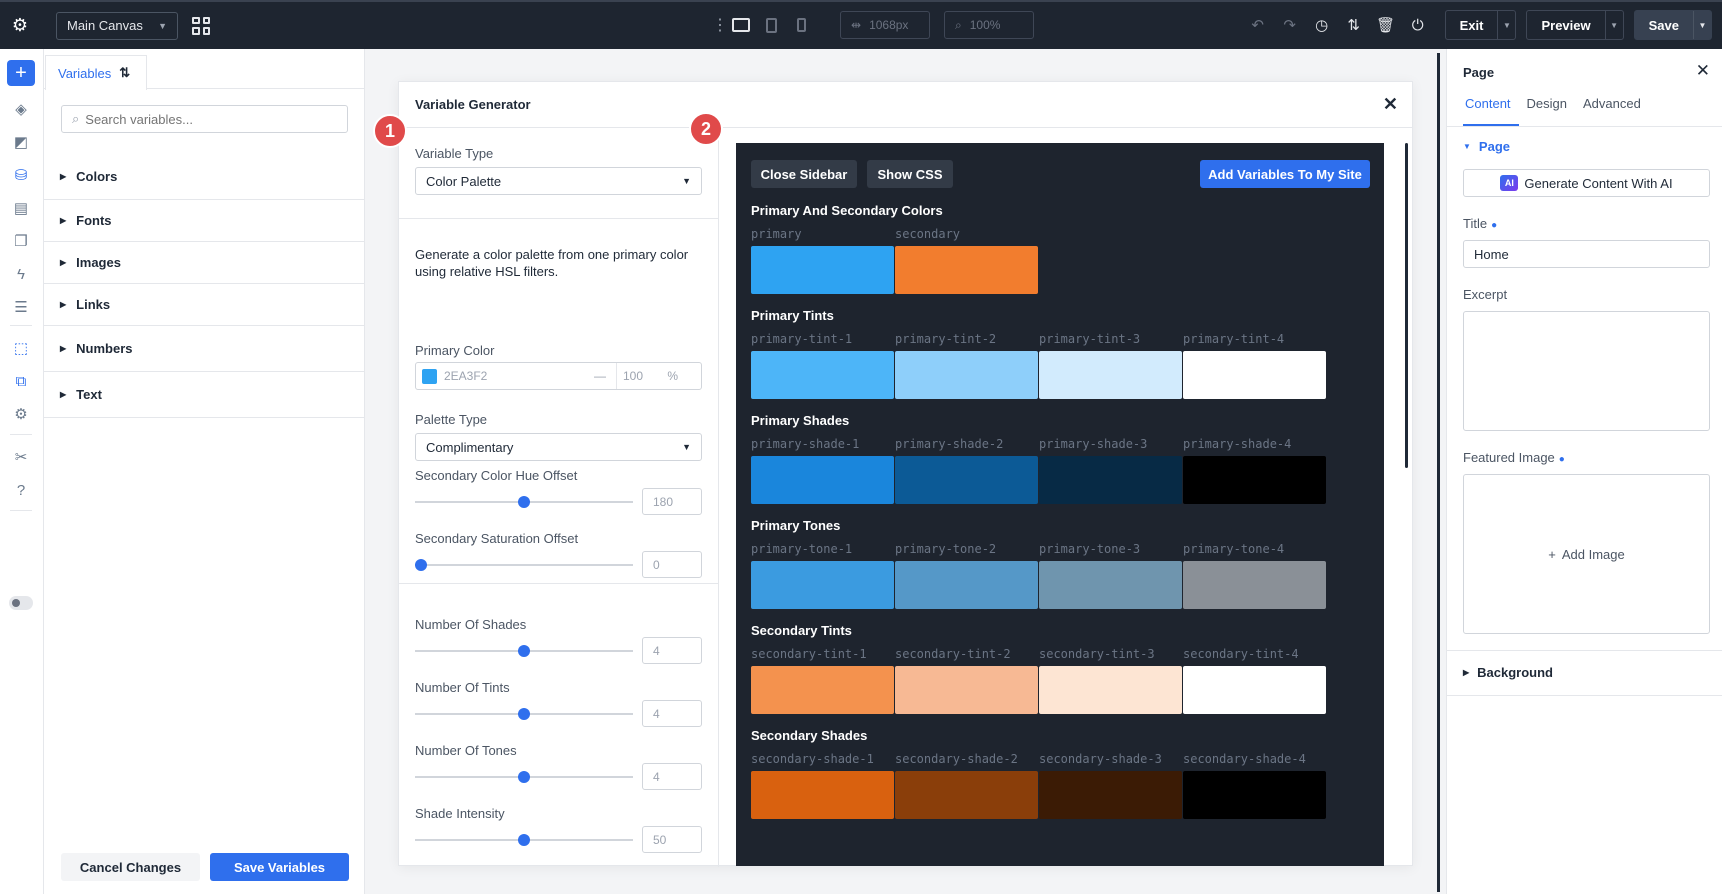 Image resolution: width=1722 pixels, height=894 pixels. Describe the element at coordinates (429, 376) in the screenshot. I see `primary-color-swatch` at that location.